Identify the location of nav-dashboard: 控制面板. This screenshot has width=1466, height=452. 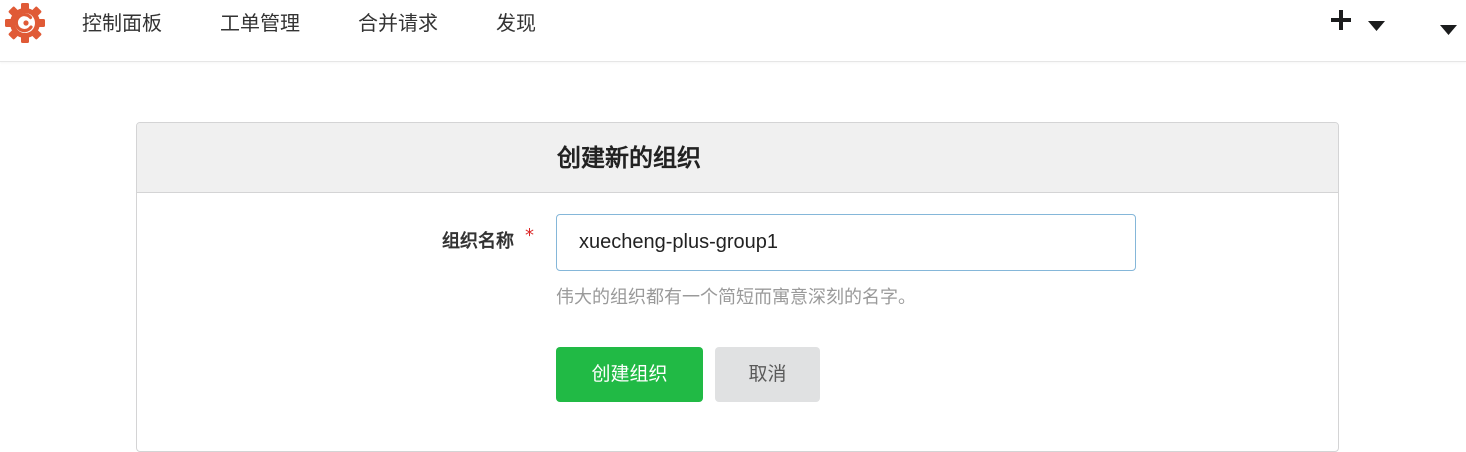
(122, 23).